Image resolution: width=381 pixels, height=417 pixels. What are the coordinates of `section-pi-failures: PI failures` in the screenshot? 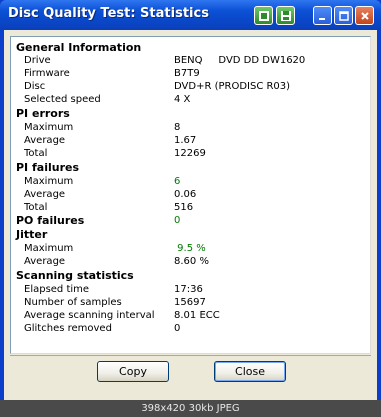 It's located at (190, 167).